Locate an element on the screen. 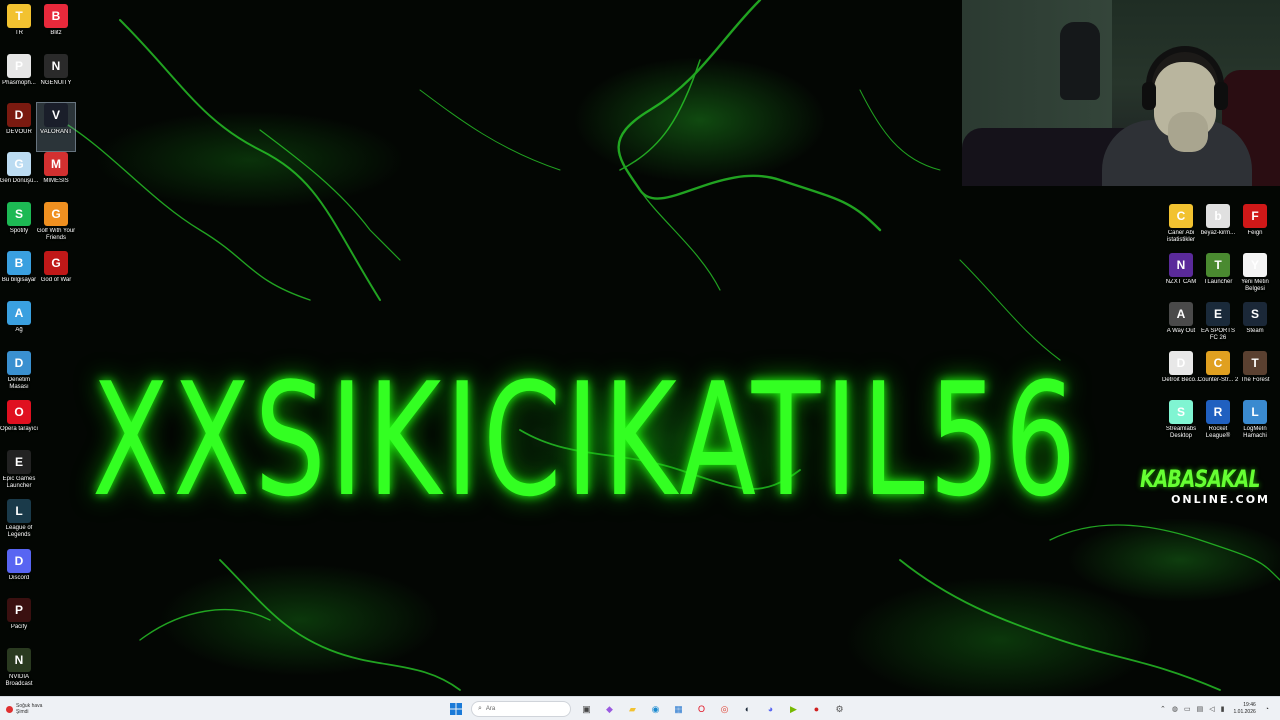  tlauncher-icon: T is located at coordinates (1218, 265).